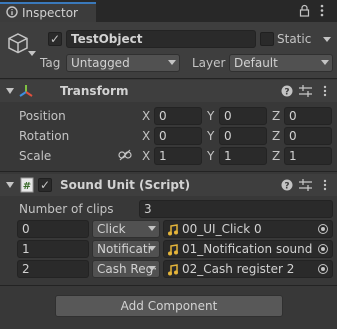 This screenshot has width=337, height=329. What do you see at coordinates (222, 229) in the screenshot?
I see `audio-clip-name: 00_UI_Click 0` at bounding box center [222, 229].